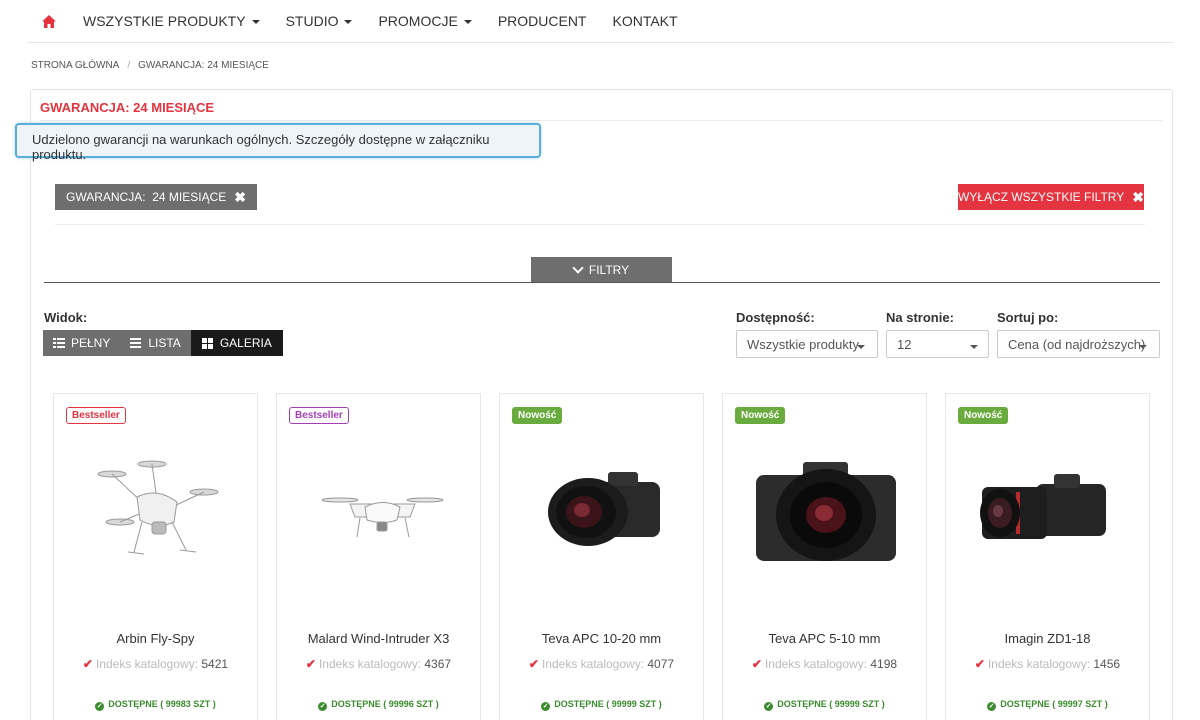  I want to click on nav-promotions: PROMOCJE, so click(424, 21).